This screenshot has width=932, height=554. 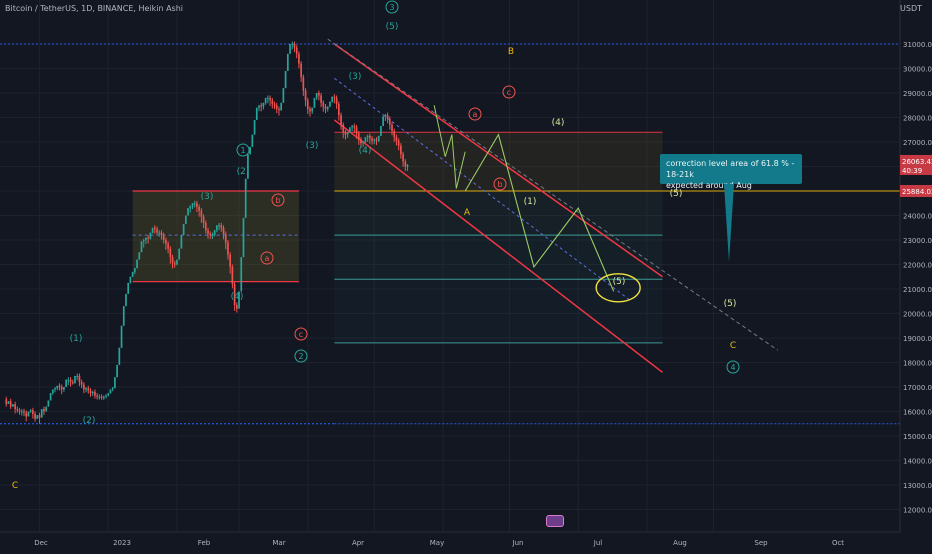 I want to click on wave-label: c, so click(x=301, y=334).